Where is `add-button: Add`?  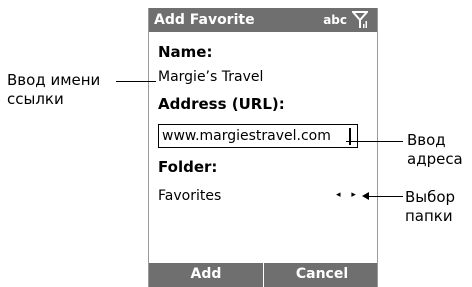 add-button: Add is located at coordinates (206, 274).